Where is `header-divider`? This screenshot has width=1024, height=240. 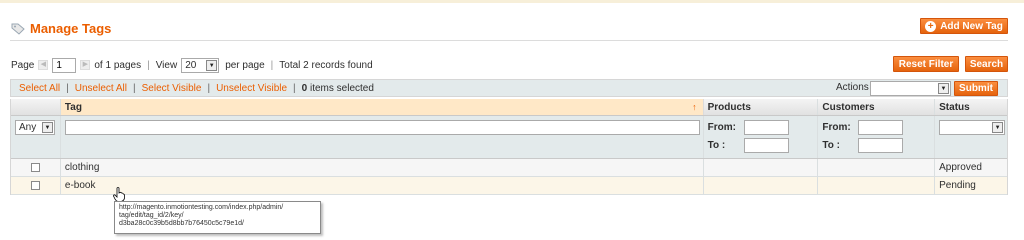 header-divider is located at coordinates (509, 40).